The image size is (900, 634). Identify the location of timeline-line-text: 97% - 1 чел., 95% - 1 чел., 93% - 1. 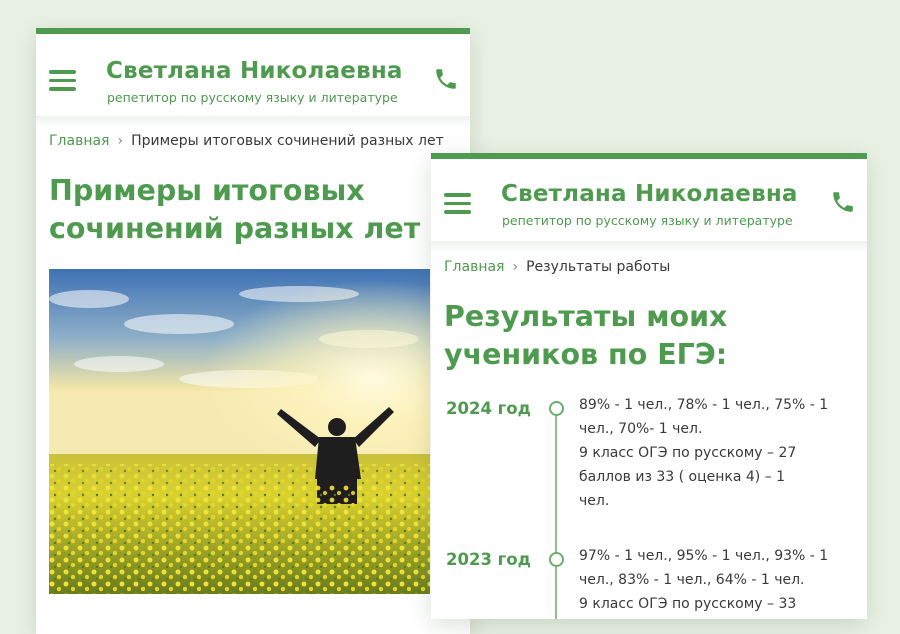
(704, 556).